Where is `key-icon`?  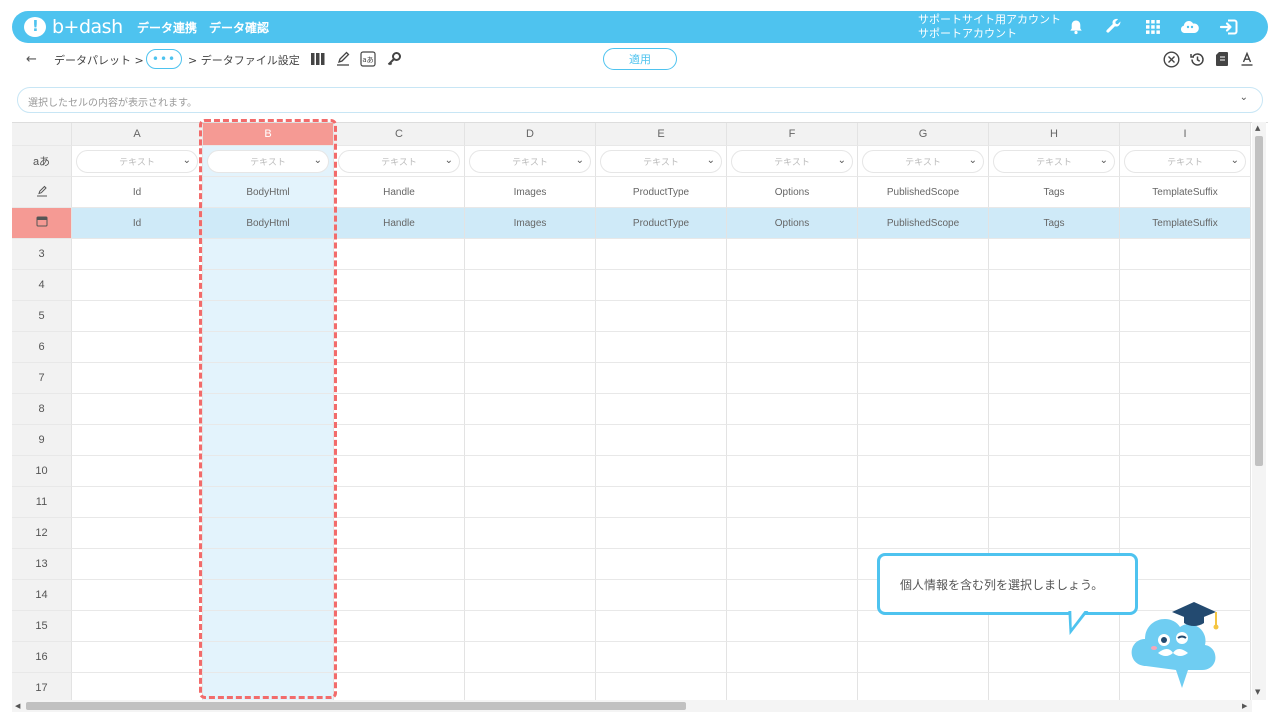
key-icon is located at coordinates (394, 59).